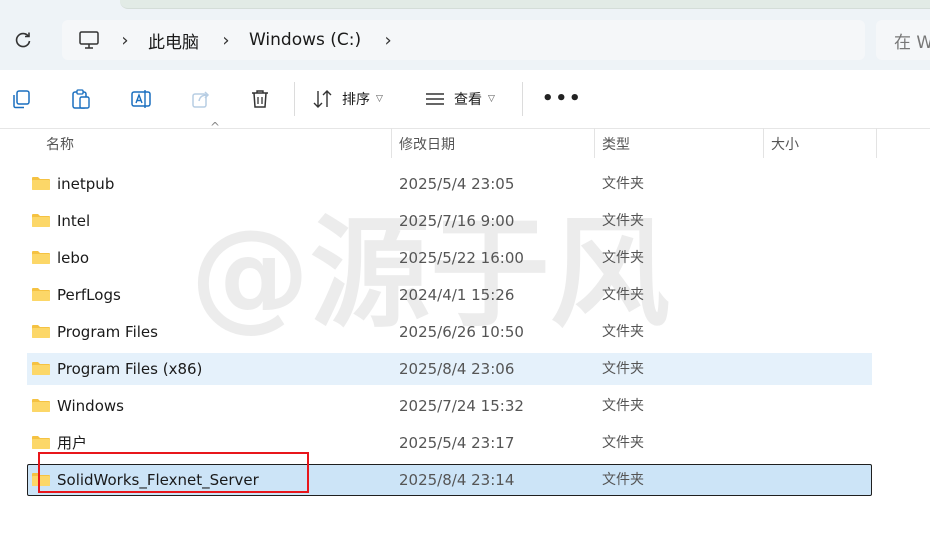 This screenshot has height=546, width=930. I want to click on copy-button, so click(21, 99).